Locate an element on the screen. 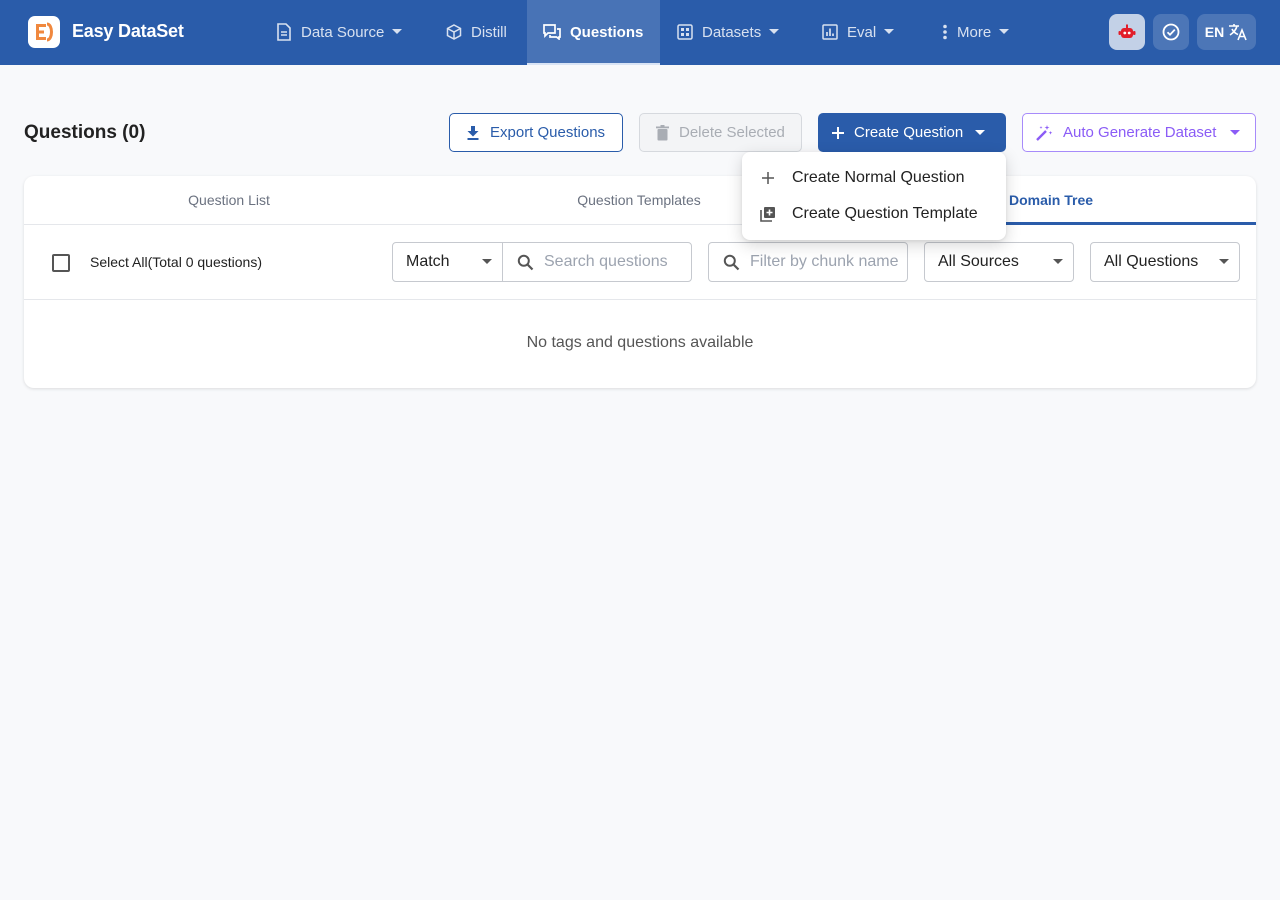 This screenshot has width=1280, height=900. search-questions-input is located at coordinates (617, 262).